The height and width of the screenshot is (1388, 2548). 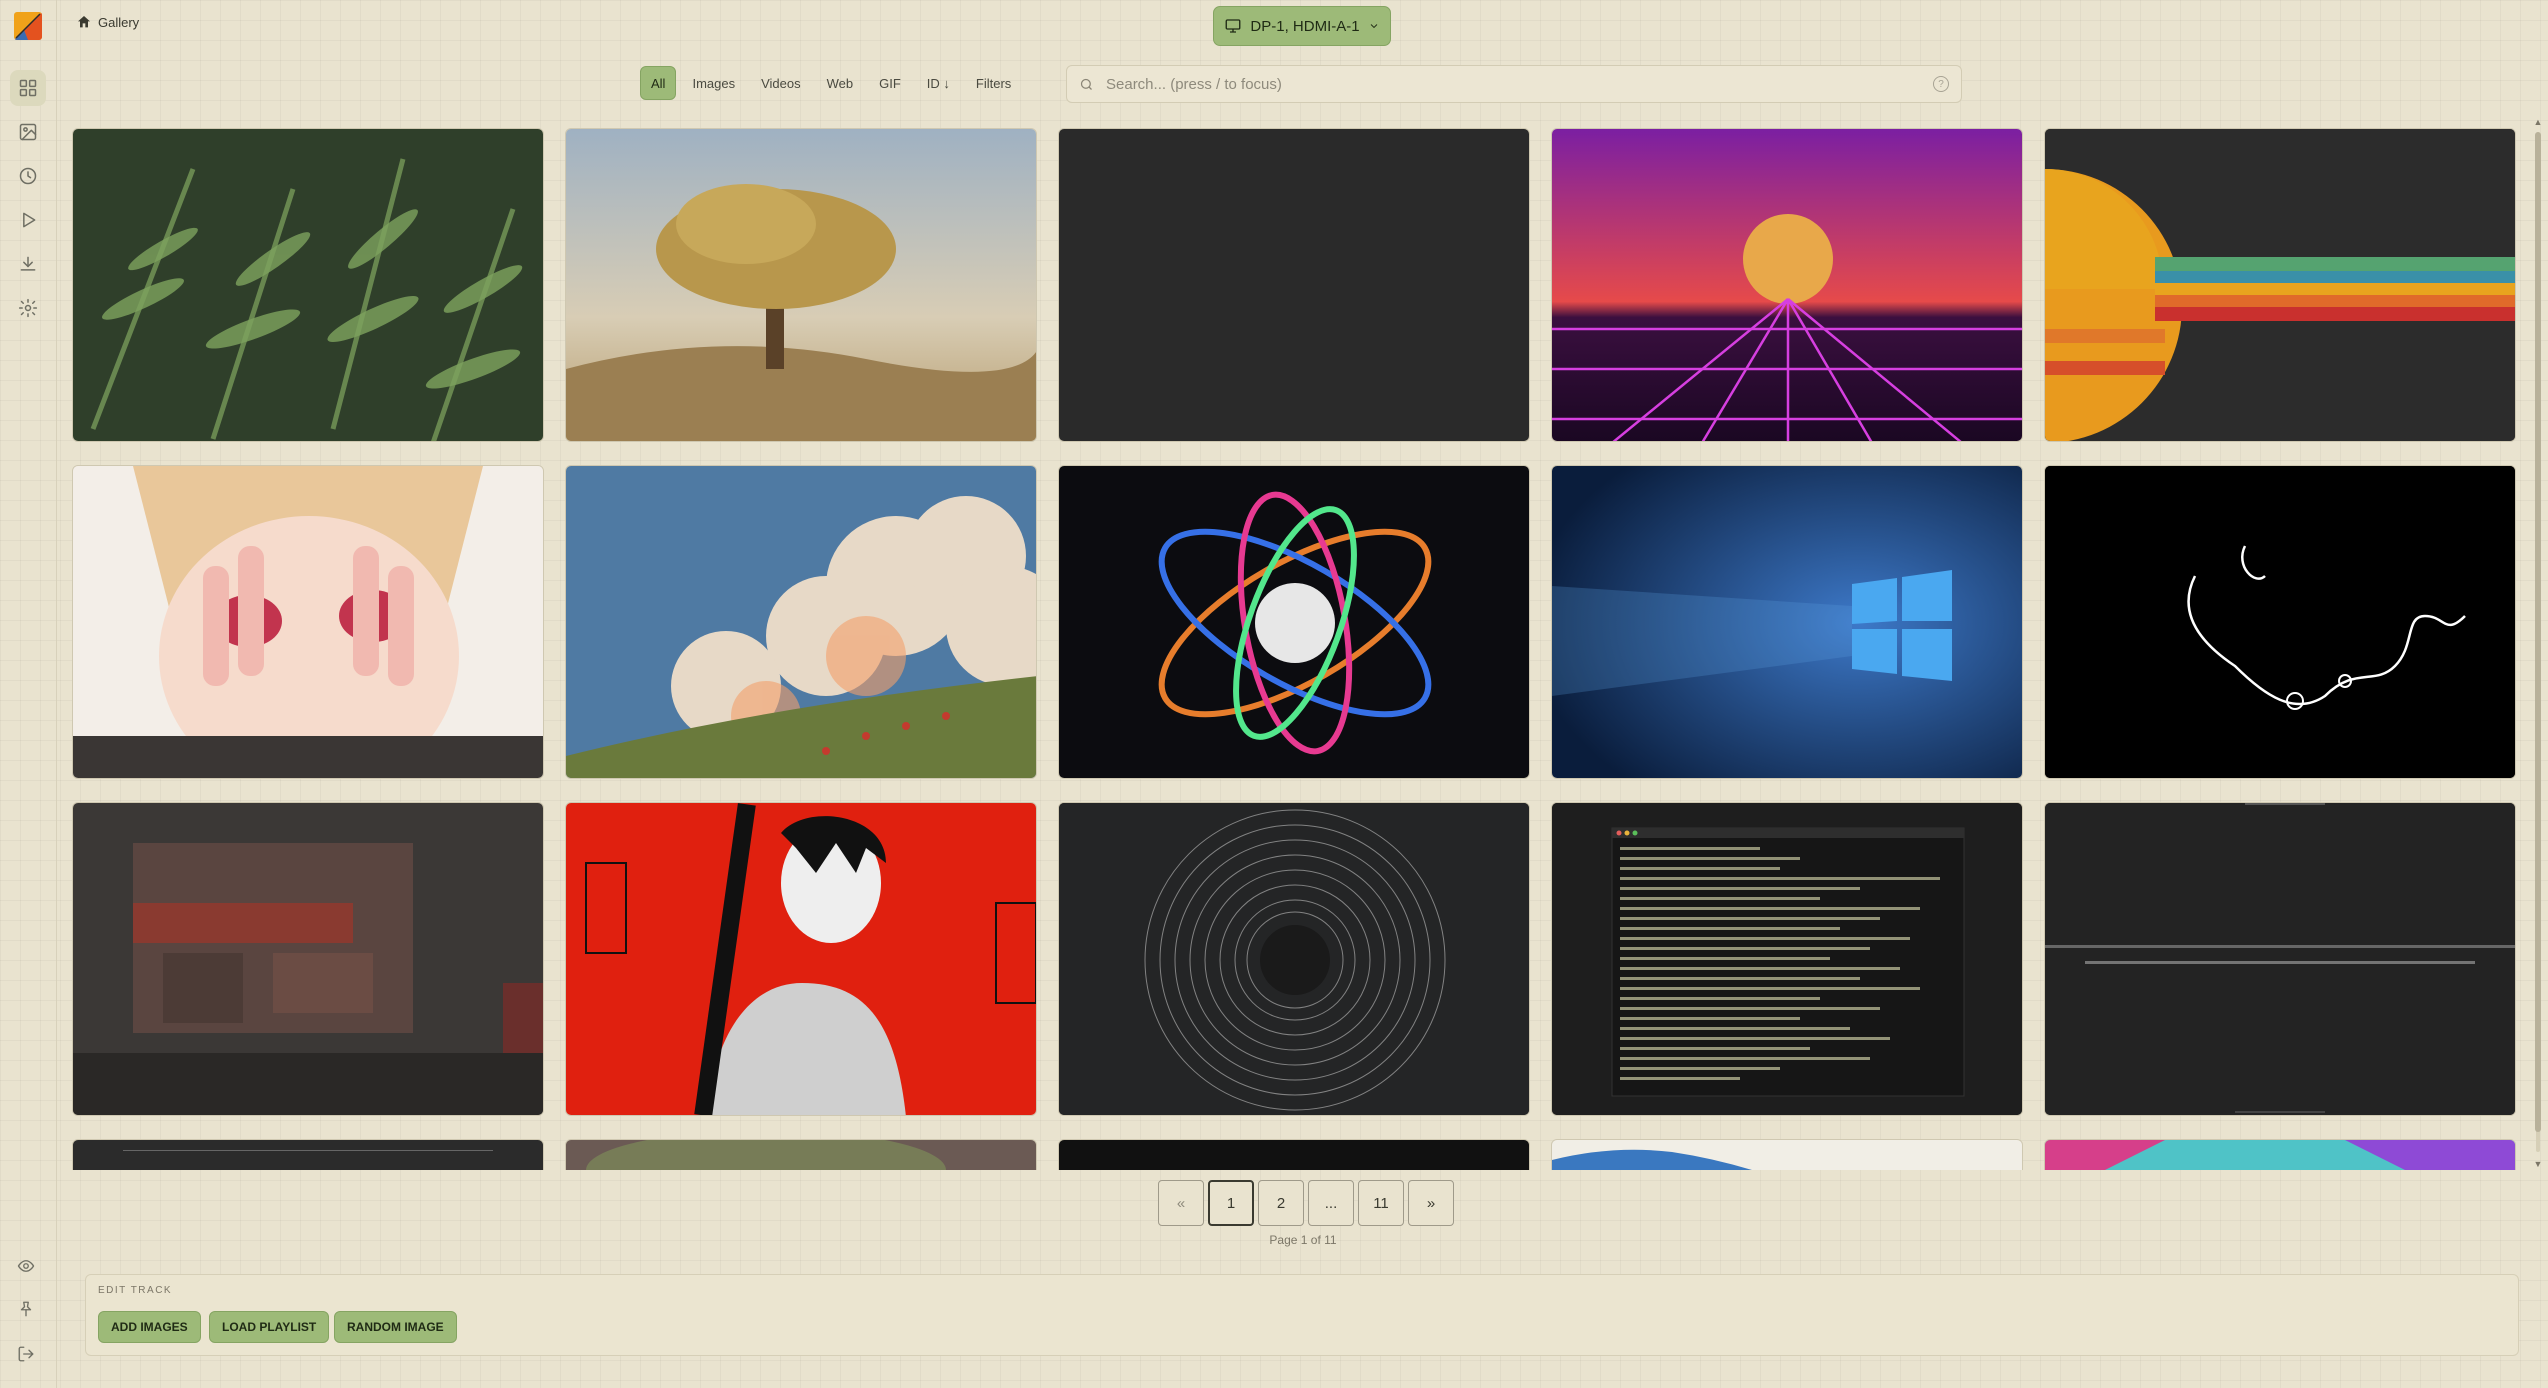 I want to click on pin-button, so click(x=28, y=1311).